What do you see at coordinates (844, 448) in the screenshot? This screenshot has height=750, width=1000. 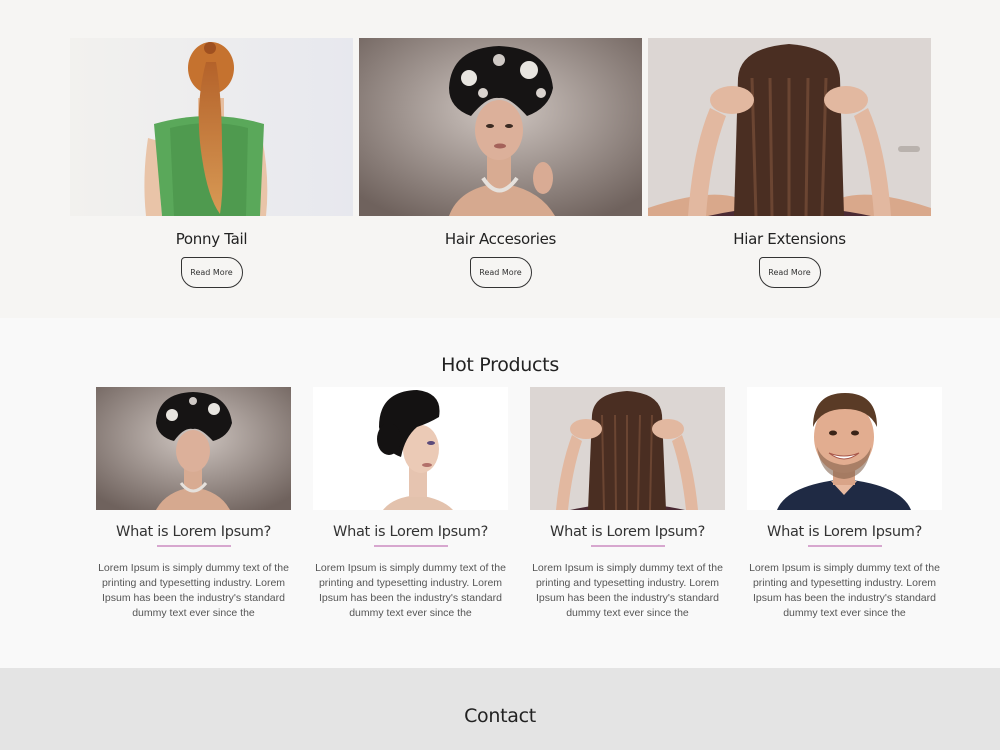 I see `smiling-man-image` at bounding box center [844, 448].